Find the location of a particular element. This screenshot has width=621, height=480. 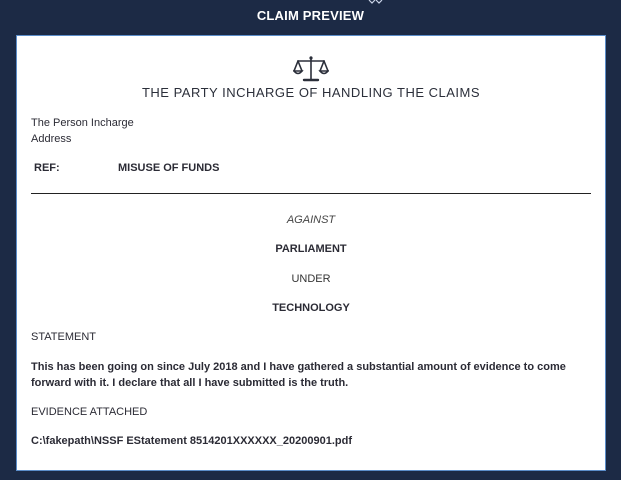

statement-label: STATEMENT is located at coordinates (63, 337).